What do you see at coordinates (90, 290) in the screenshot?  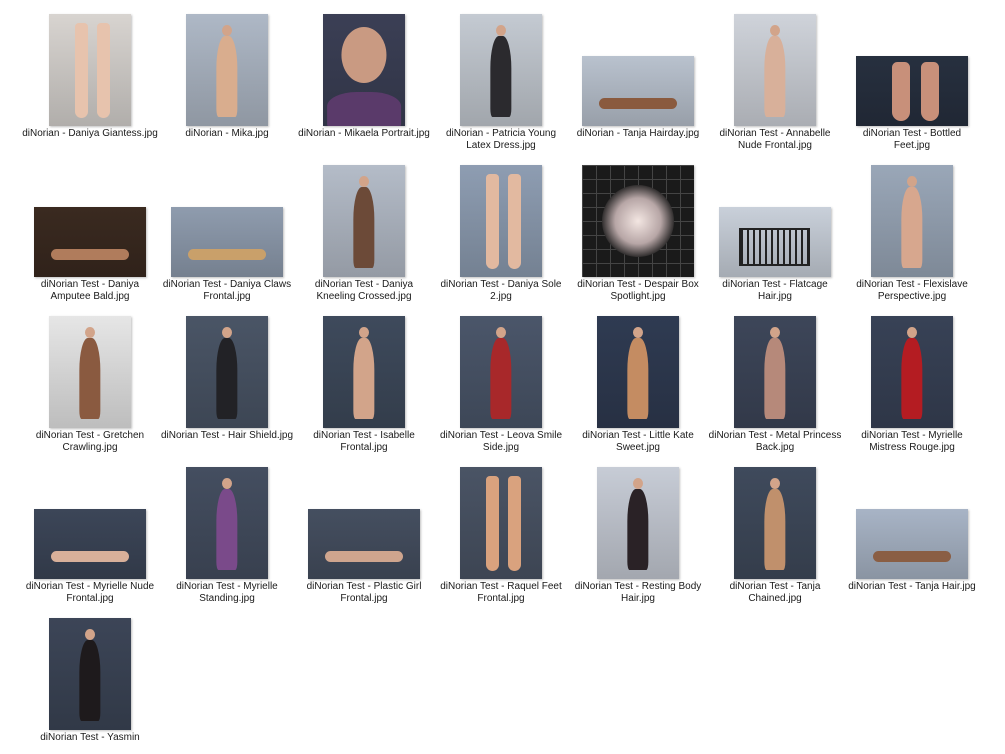 I see `file-name-label: diNorian Test - Daniya Amputee Bald.jpg` at bounding box center [90, 290].